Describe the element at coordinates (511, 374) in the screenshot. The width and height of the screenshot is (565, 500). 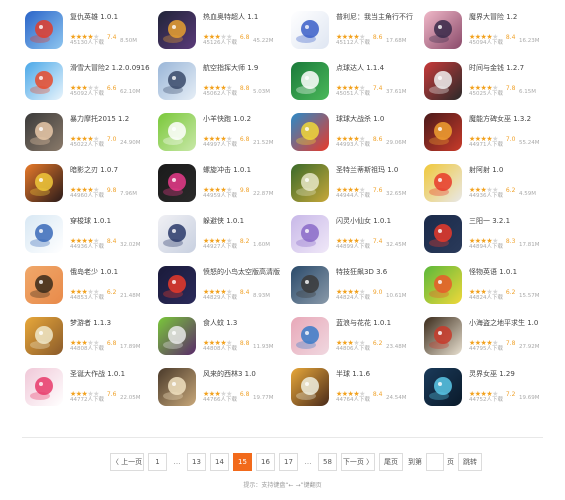
I see `app-name-link: 灵界女巫 1.29` at that location.